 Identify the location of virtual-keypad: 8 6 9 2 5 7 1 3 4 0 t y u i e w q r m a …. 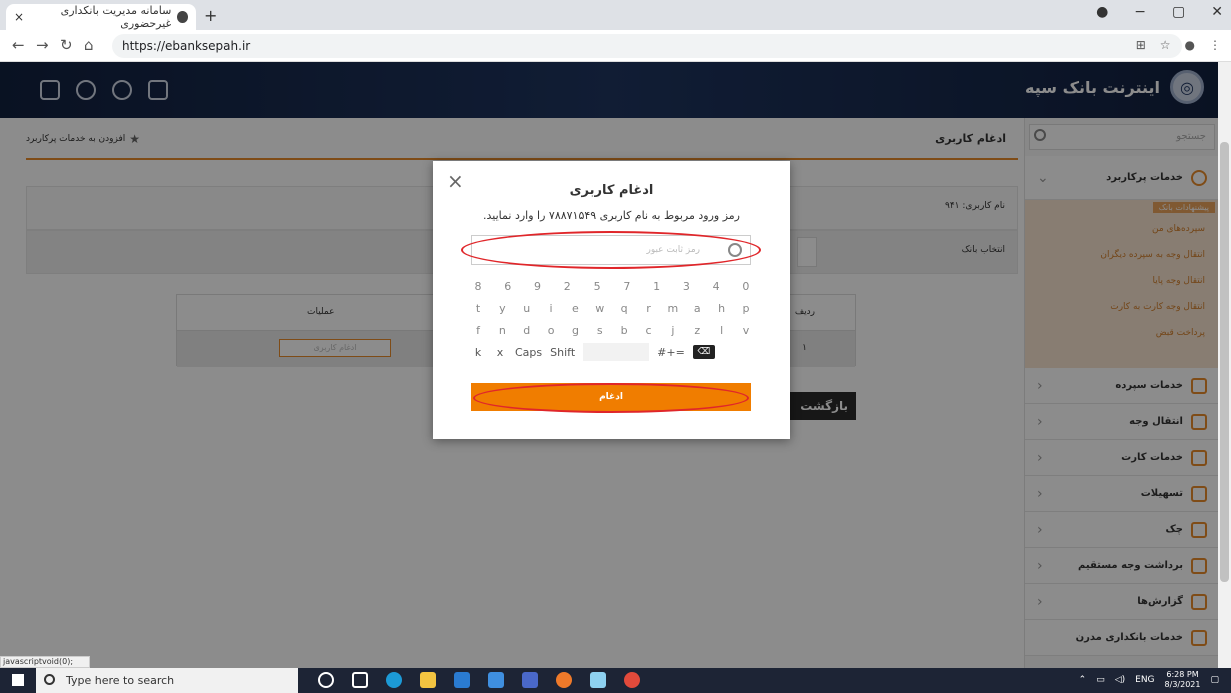
(612, 319).